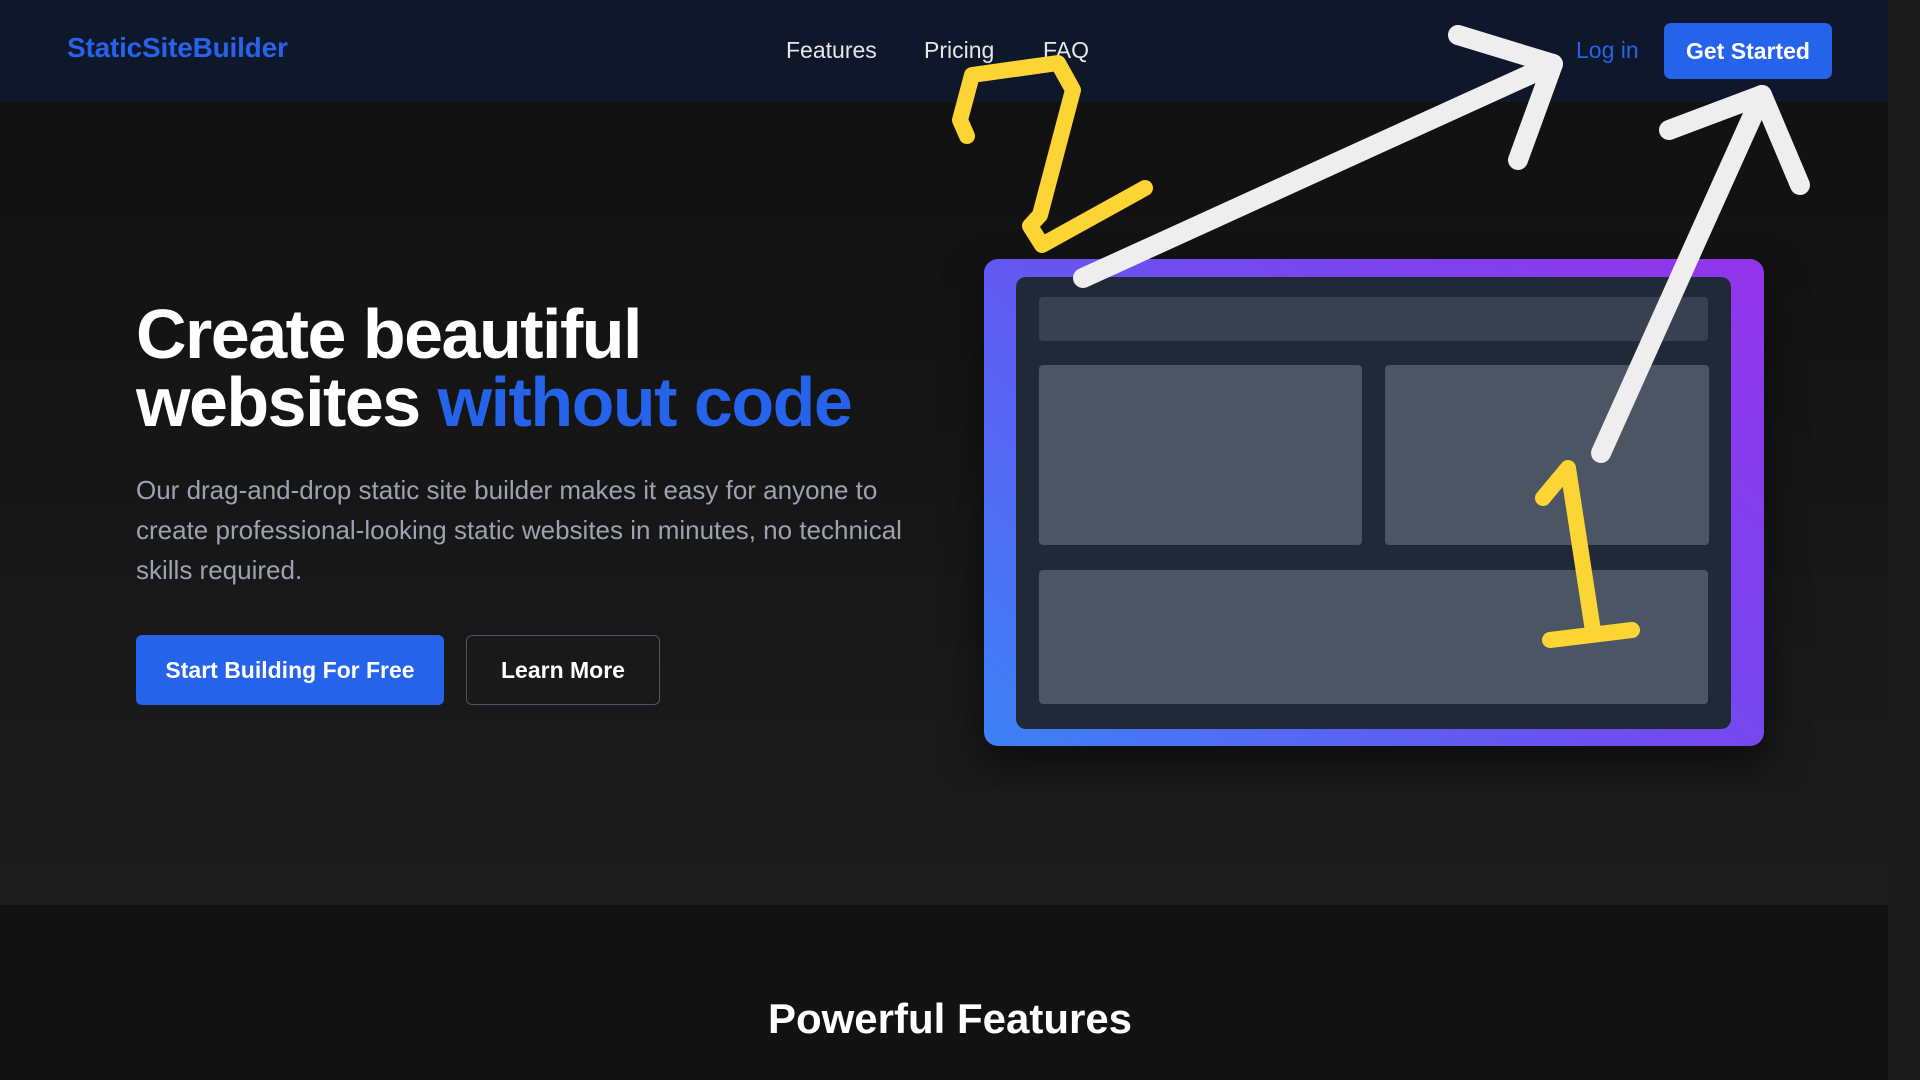 Image resolution: width=1920 pixels, height=1080 pixels. I want to click on mockup-card-left, so click(1200, 455).